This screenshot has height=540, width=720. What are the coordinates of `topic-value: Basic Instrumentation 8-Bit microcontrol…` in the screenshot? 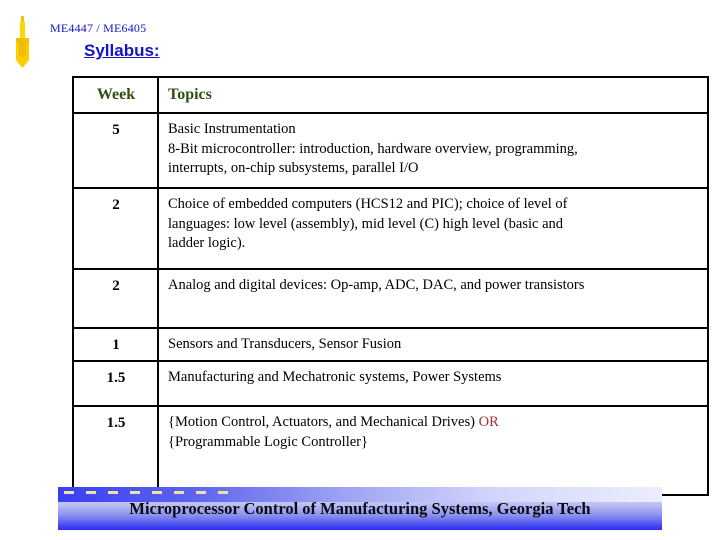 It's located at (433, 151).